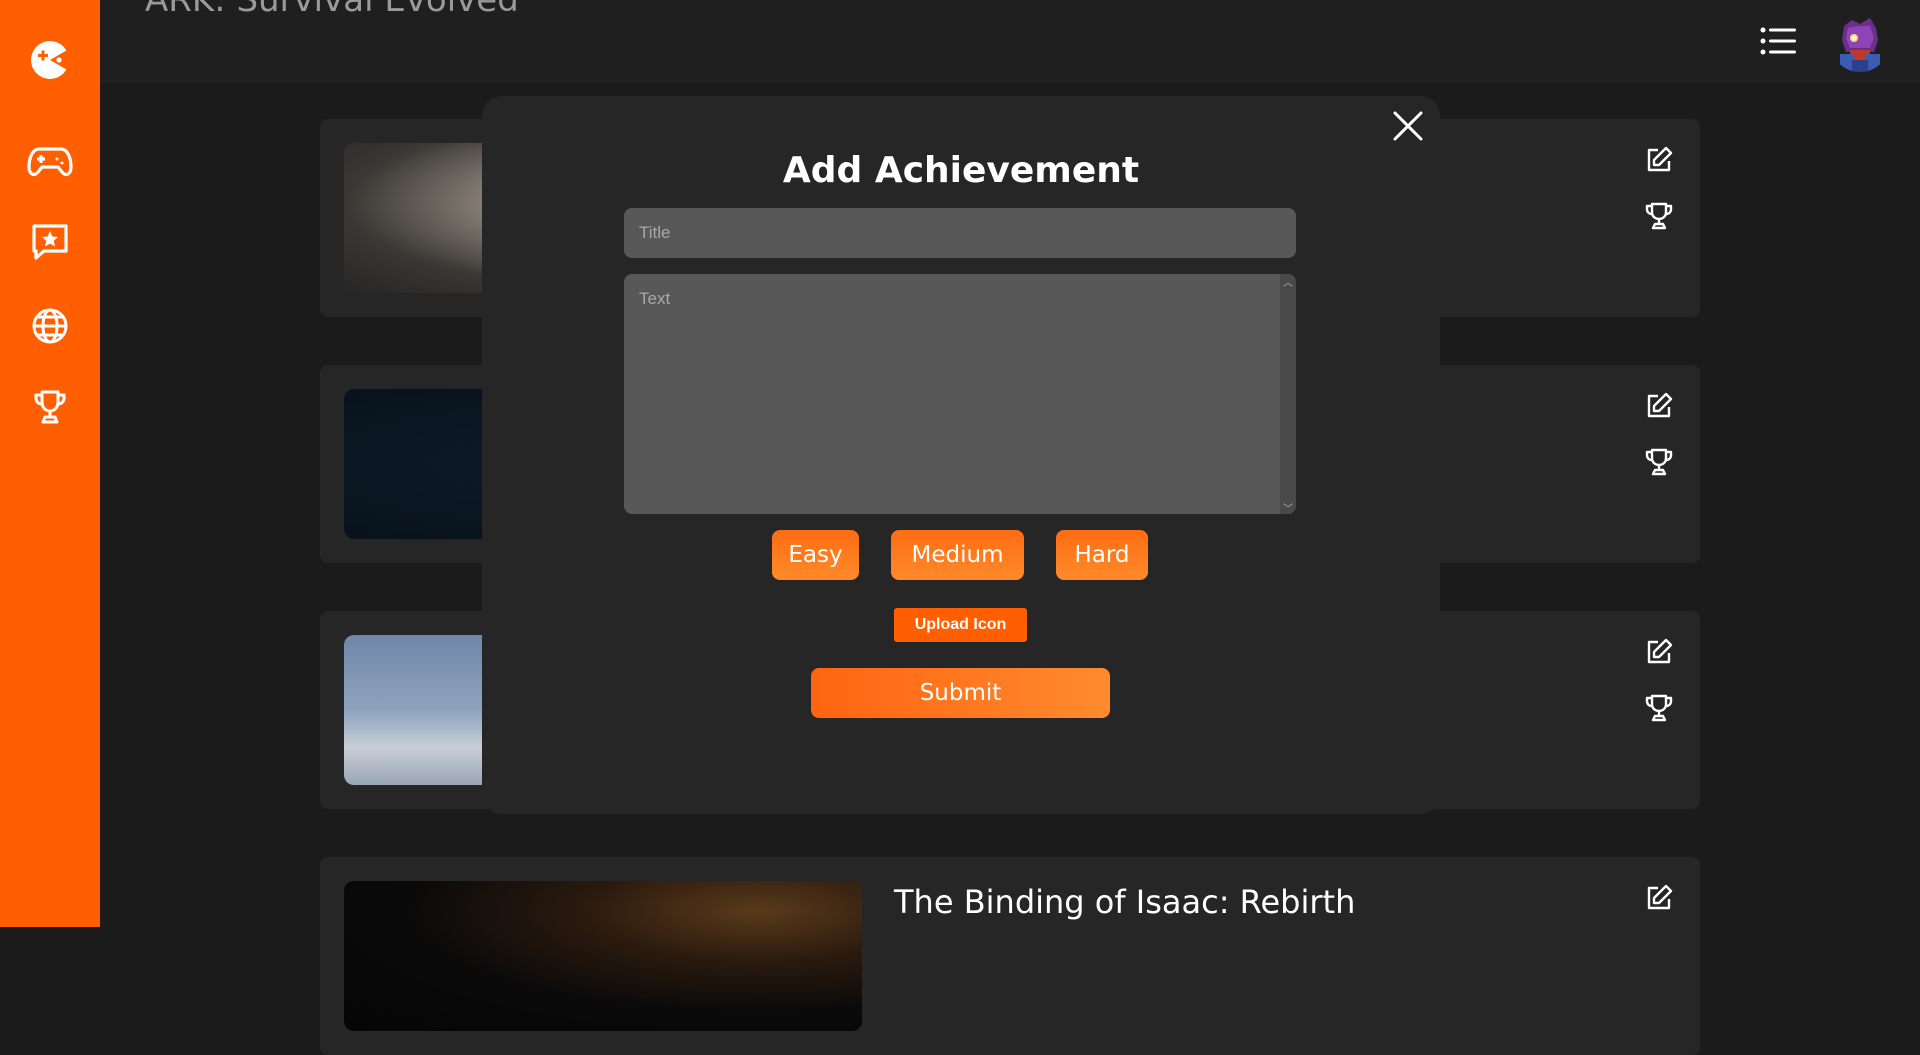 This screenshot has height=1055, width=1920. I want to click on list-icon, so click(1778, 41).